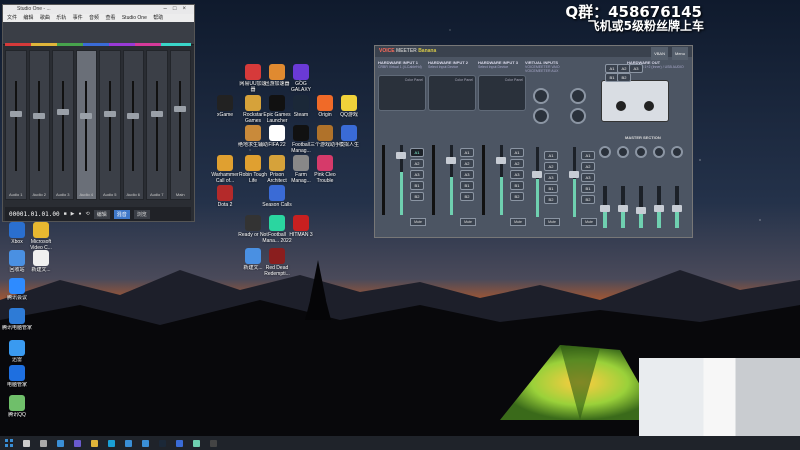 The height and width of the screenshot is (450, 800). What do you see at coordinates (65, 214) in the screenshot?
I see `stop-button: ■` at bounding box center [65, 214].